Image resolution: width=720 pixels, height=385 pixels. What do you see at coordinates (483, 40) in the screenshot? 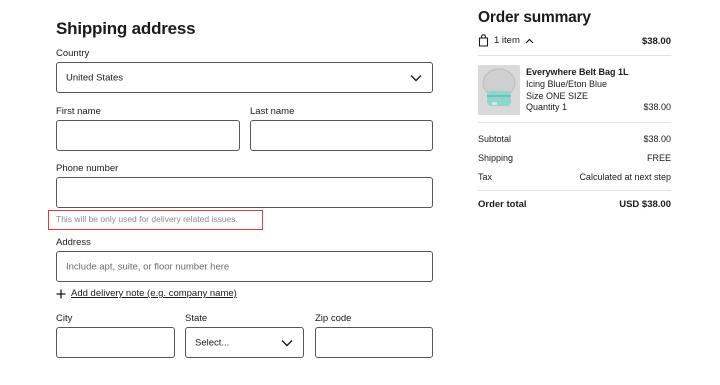
I see `shopping-bag-icon` at bounding box center [483, 40].